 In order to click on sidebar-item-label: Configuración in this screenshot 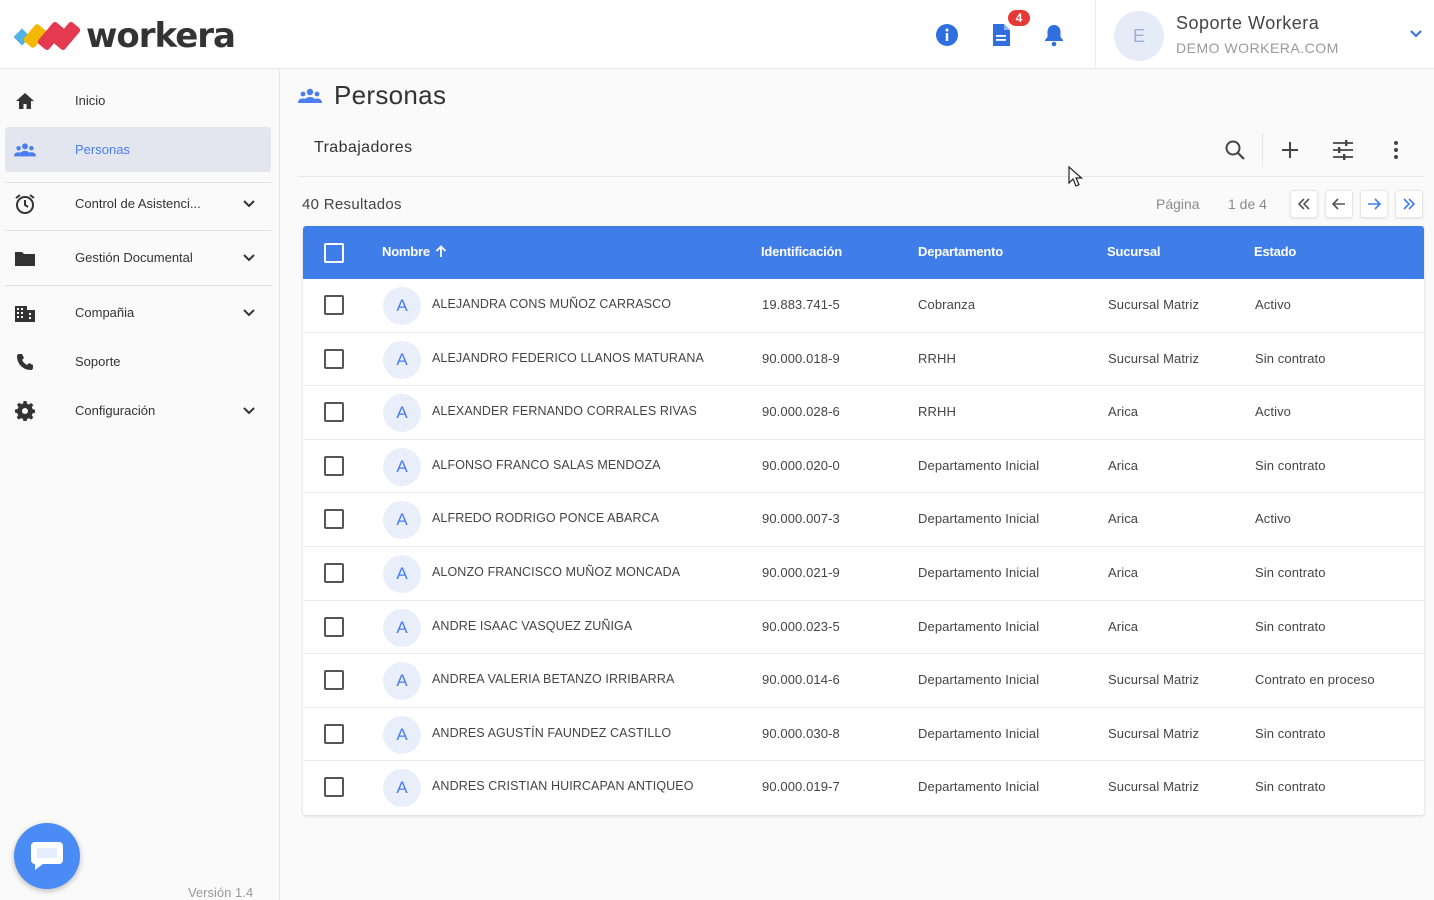, I will do `click(115, 410)`.